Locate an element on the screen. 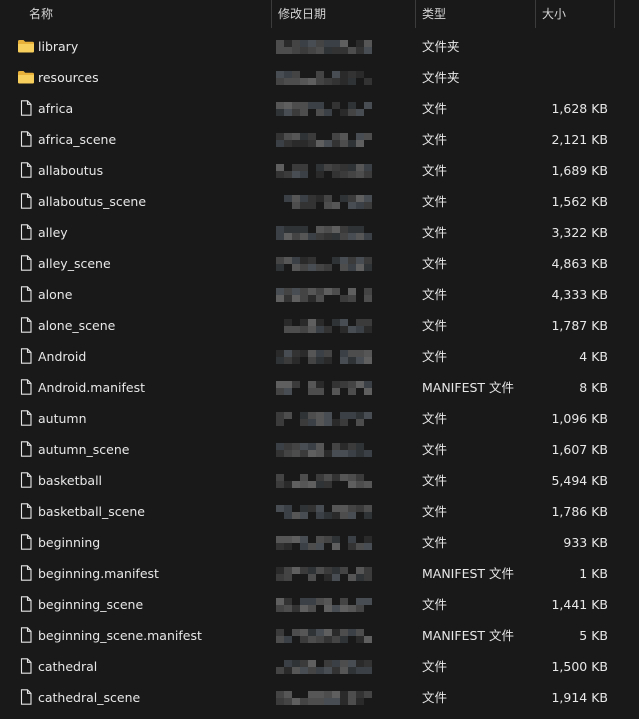 This screenshot has width=639, height=719. file-row: basketball 文件 5,494 KB is located at coordinates (319, 480).